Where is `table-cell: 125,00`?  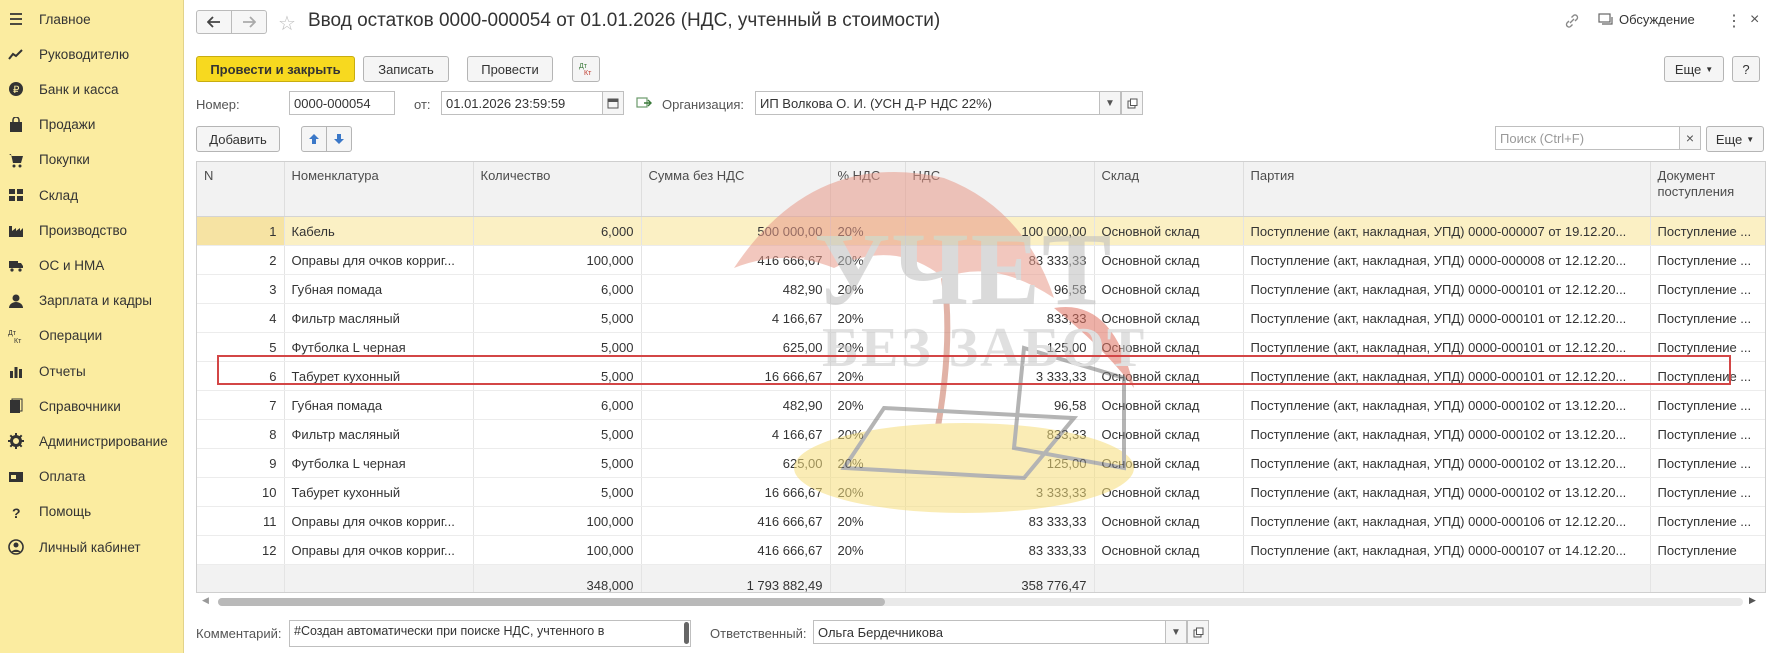
table-cell: 125,00 is located at coordinates (1000, 347).